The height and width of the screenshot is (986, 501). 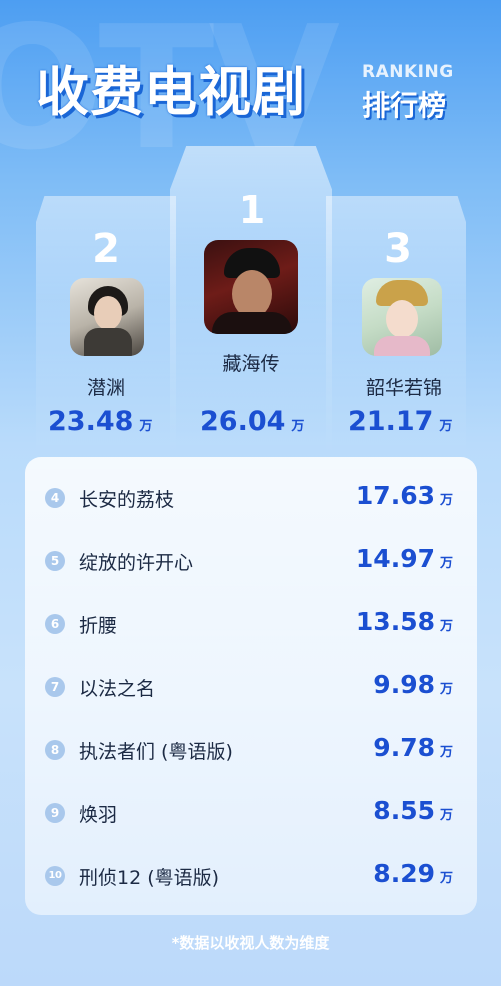 I want to click on header: 收费电视剧 RANKING 排行榜, so click(x=250, y=82).